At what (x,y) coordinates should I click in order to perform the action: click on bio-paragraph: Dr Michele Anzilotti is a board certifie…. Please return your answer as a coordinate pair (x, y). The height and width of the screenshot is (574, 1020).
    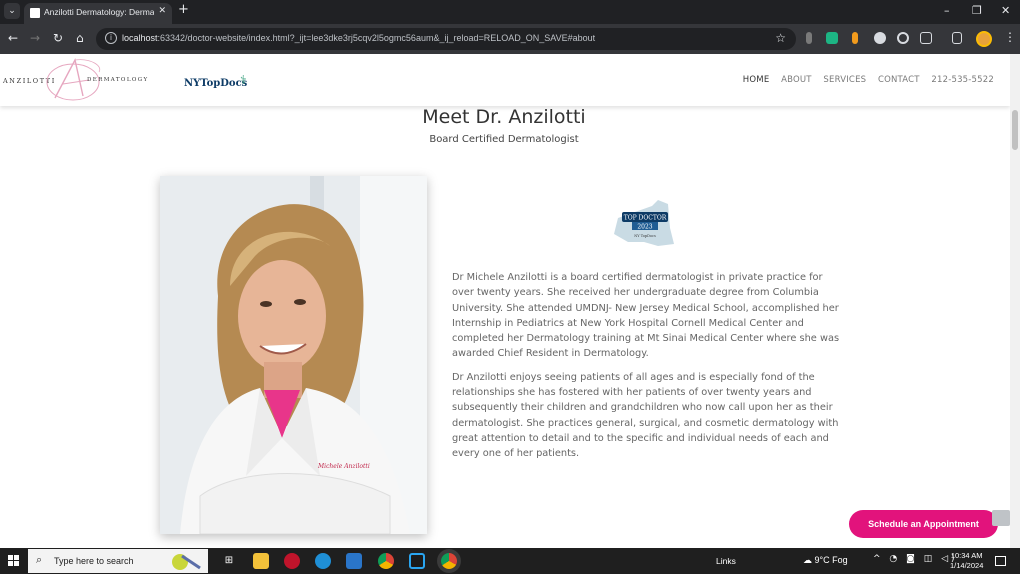
    Looking at the image, I should click on (646, 316).